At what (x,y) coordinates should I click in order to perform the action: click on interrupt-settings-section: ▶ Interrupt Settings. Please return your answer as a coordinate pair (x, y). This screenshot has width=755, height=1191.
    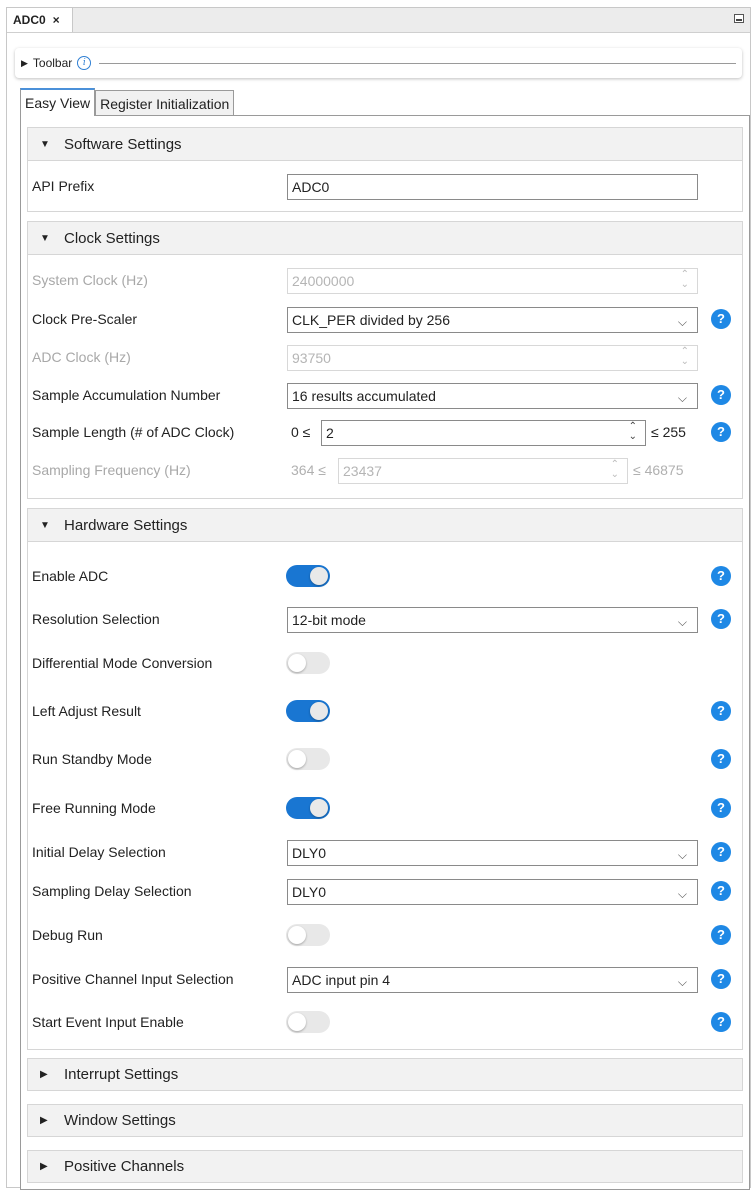
    Looking at the image, I should click on (385, 1074).